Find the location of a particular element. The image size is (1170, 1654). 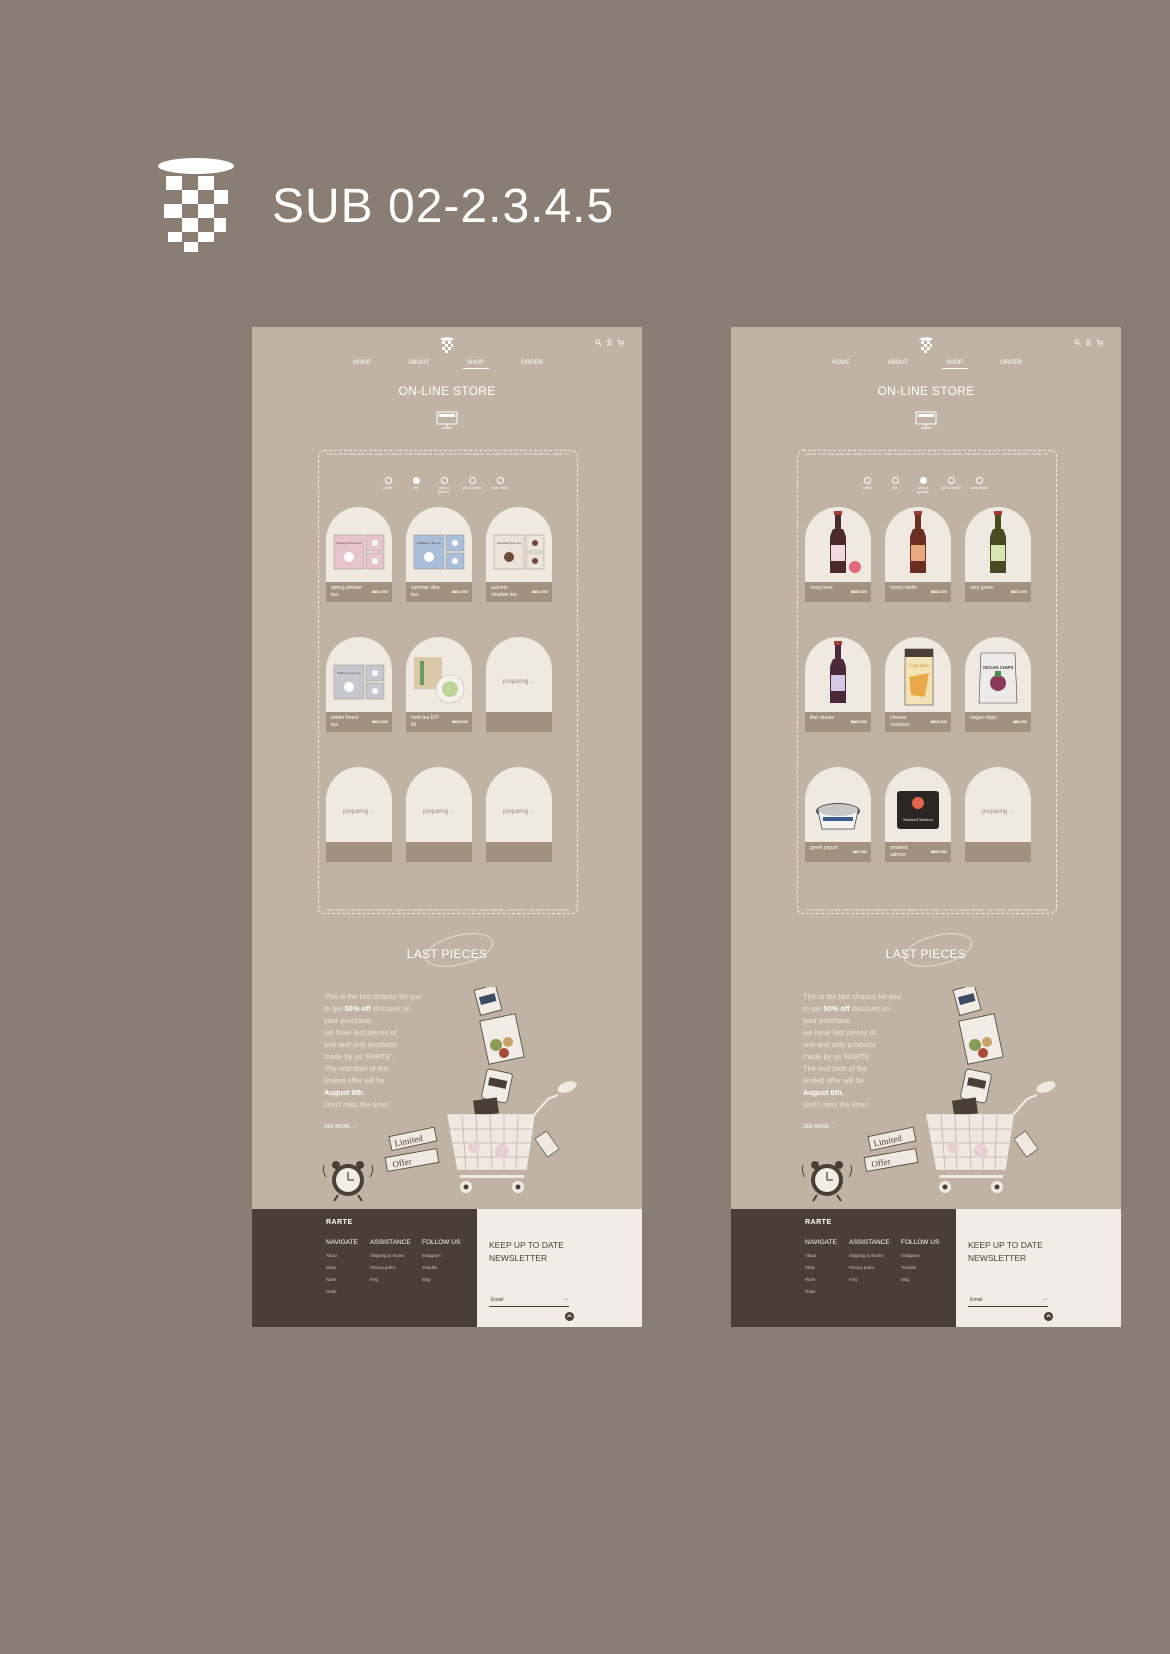

product-card: Summer vibe tea summer vibe tea ₩21,000 is located at coordinates (439, 554).